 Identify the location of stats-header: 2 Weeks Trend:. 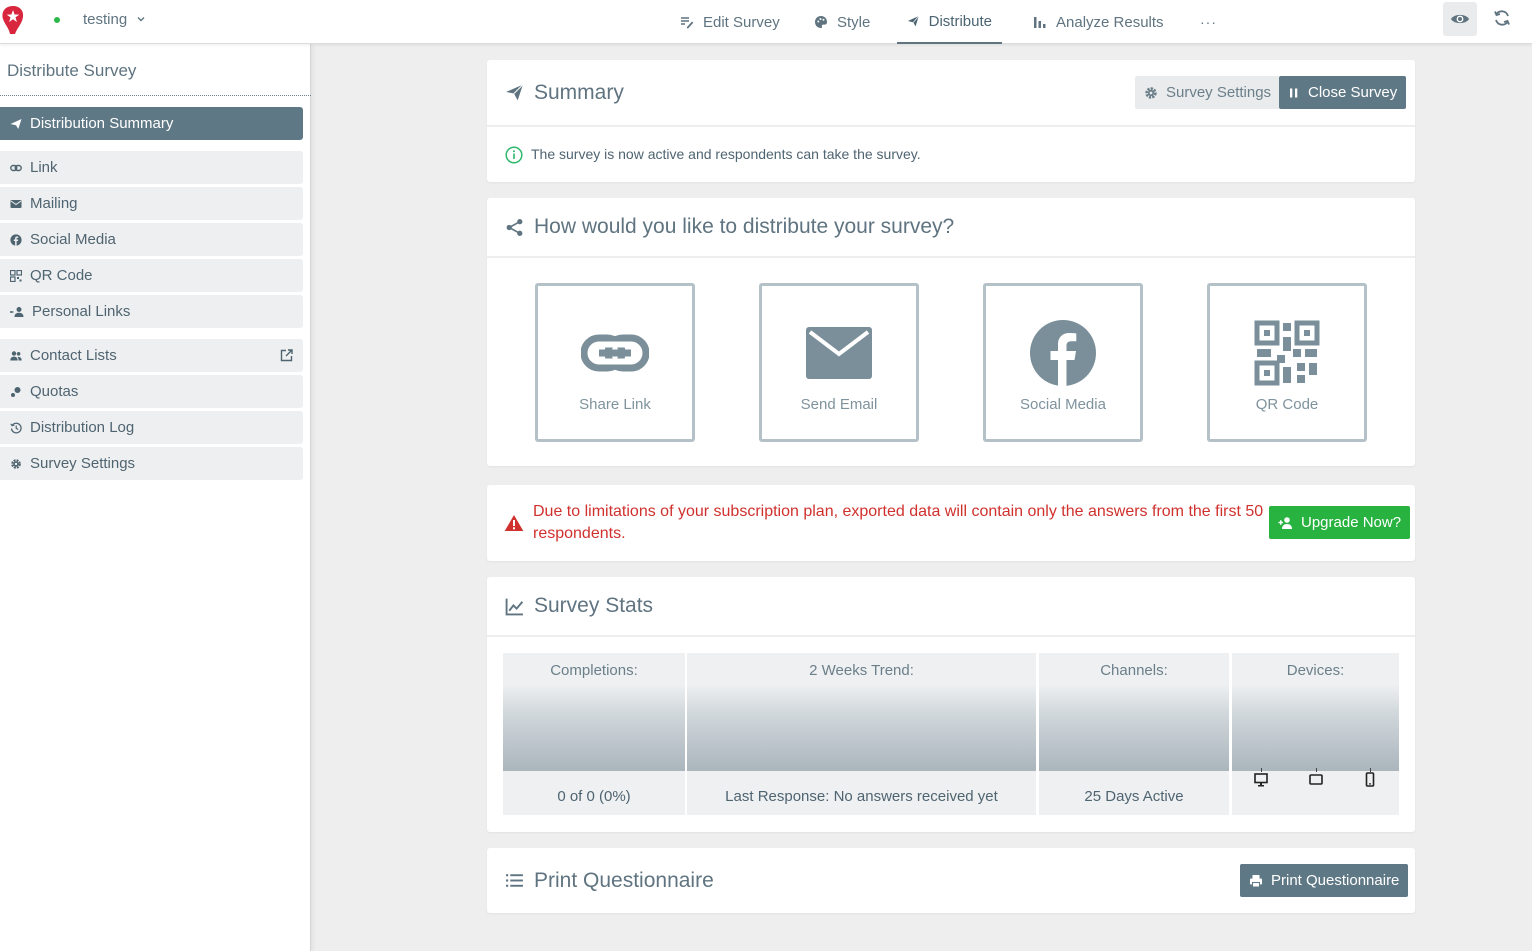
(861, 670).